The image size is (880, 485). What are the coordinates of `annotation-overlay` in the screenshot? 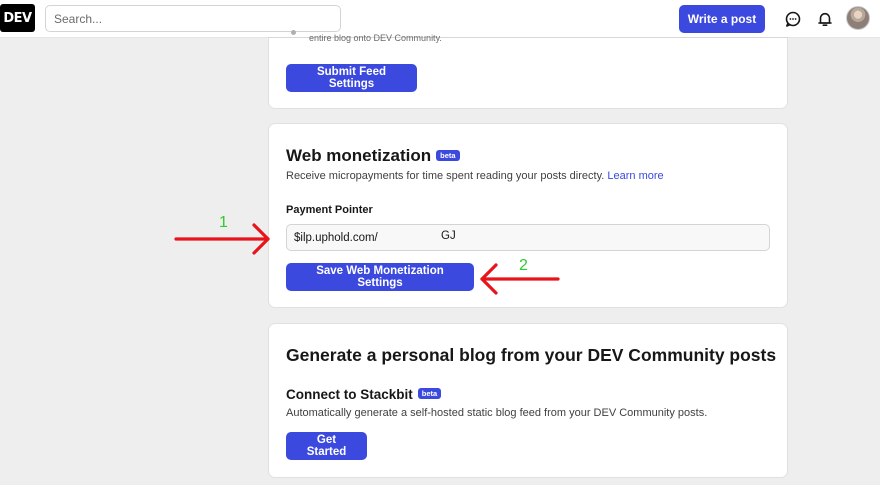 It's located at (367, 259).